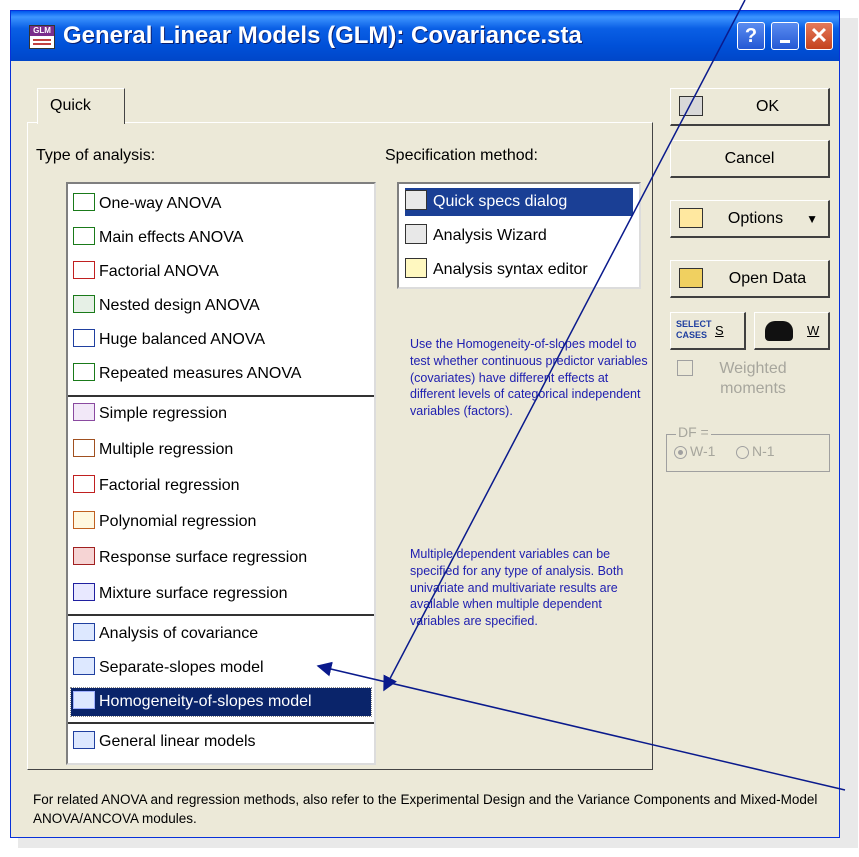 The image size is (859, 857). Describe the element at coordinates (581, 726) in the screenshot. I see `arrow-to-separate-slopes-item` at that location.